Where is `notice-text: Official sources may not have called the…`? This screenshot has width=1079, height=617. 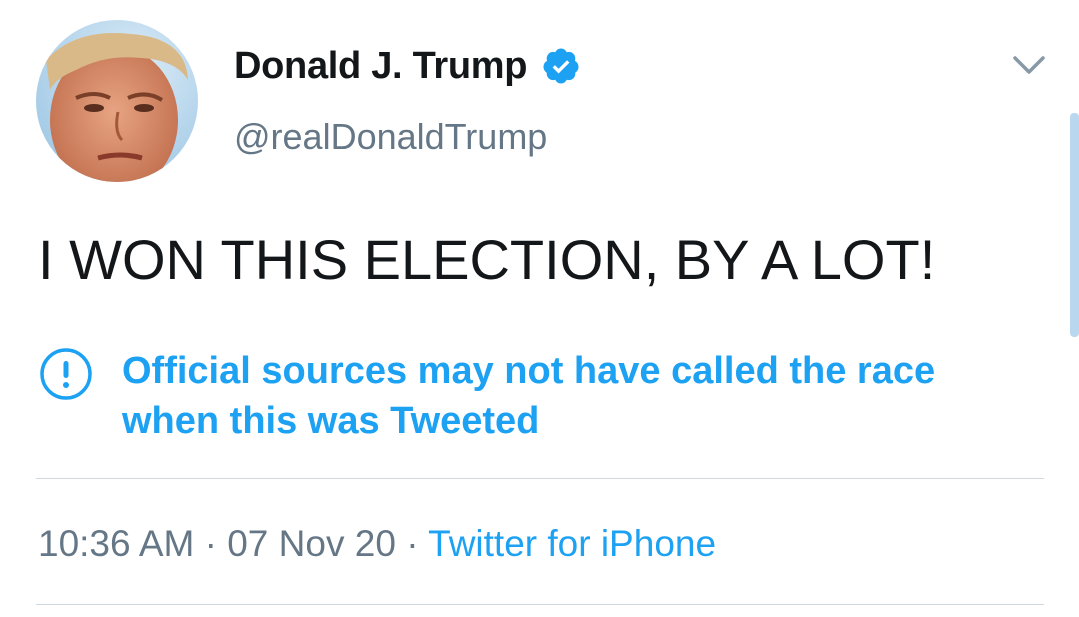 notice-text: Official sources may not have called the… is located at coordinates (562, 396).